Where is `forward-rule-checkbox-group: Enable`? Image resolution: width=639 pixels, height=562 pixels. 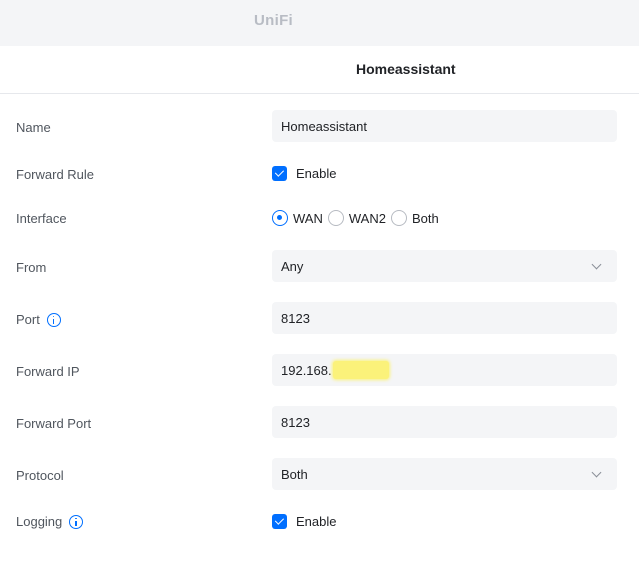
forward-rule-checkbox-group: Enable is located at coordinates (304, 173).